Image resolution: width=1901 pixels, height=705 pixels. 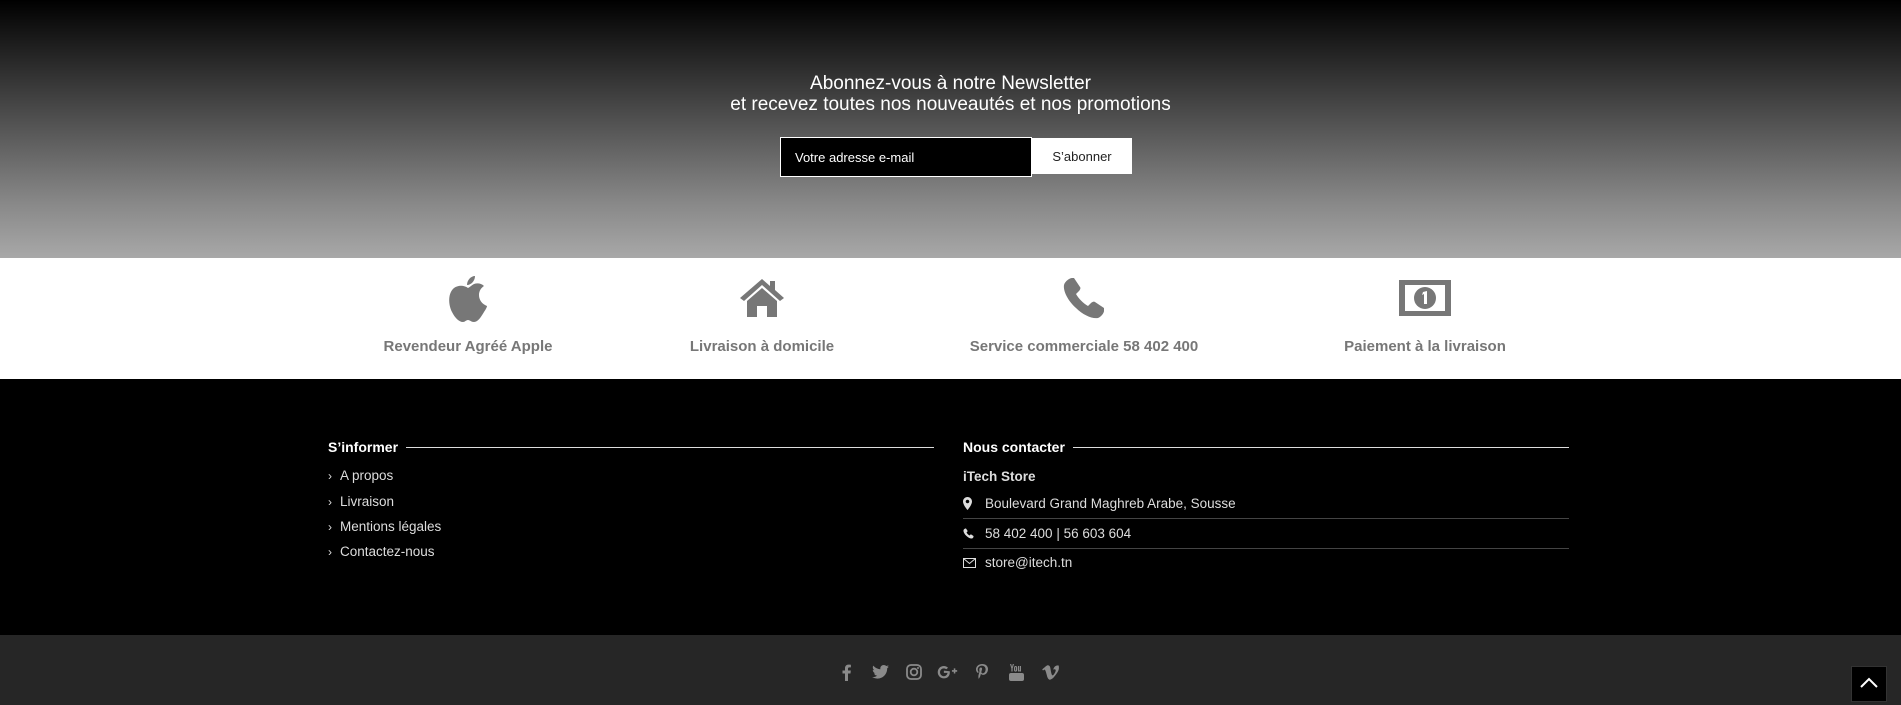 I want to click on address-text: Boulevard Grand Maghreb Arabe, Sousse, so click(x=1110, y=503).